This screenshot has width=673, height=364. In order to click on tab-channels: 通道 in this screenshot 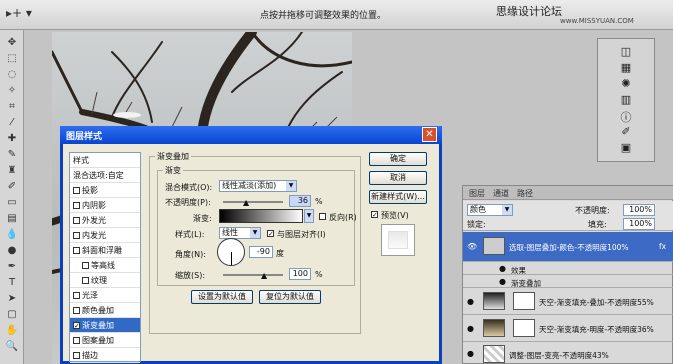, I will do `click(501, 193)`.